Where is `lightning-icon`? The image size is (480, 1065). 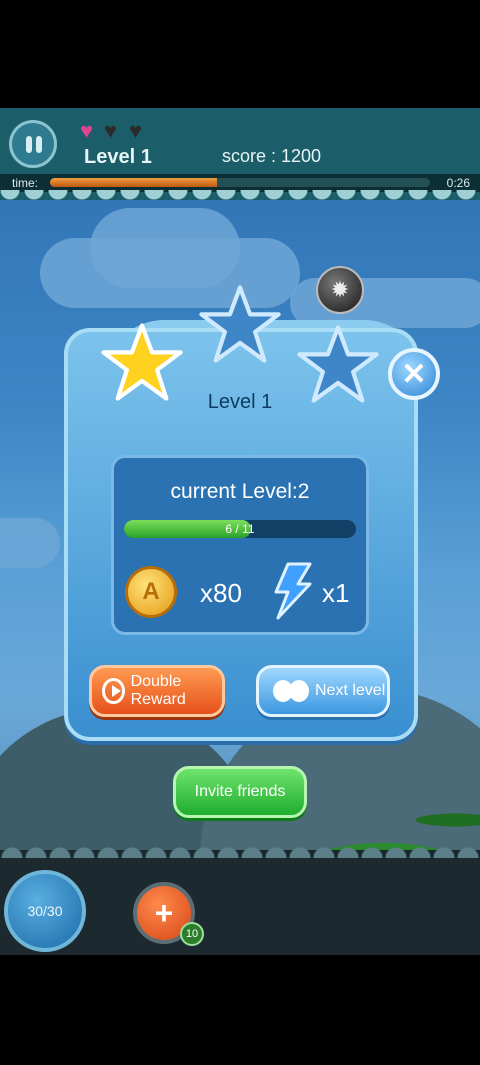
lightning-icon is located at coordinates (293, 591).